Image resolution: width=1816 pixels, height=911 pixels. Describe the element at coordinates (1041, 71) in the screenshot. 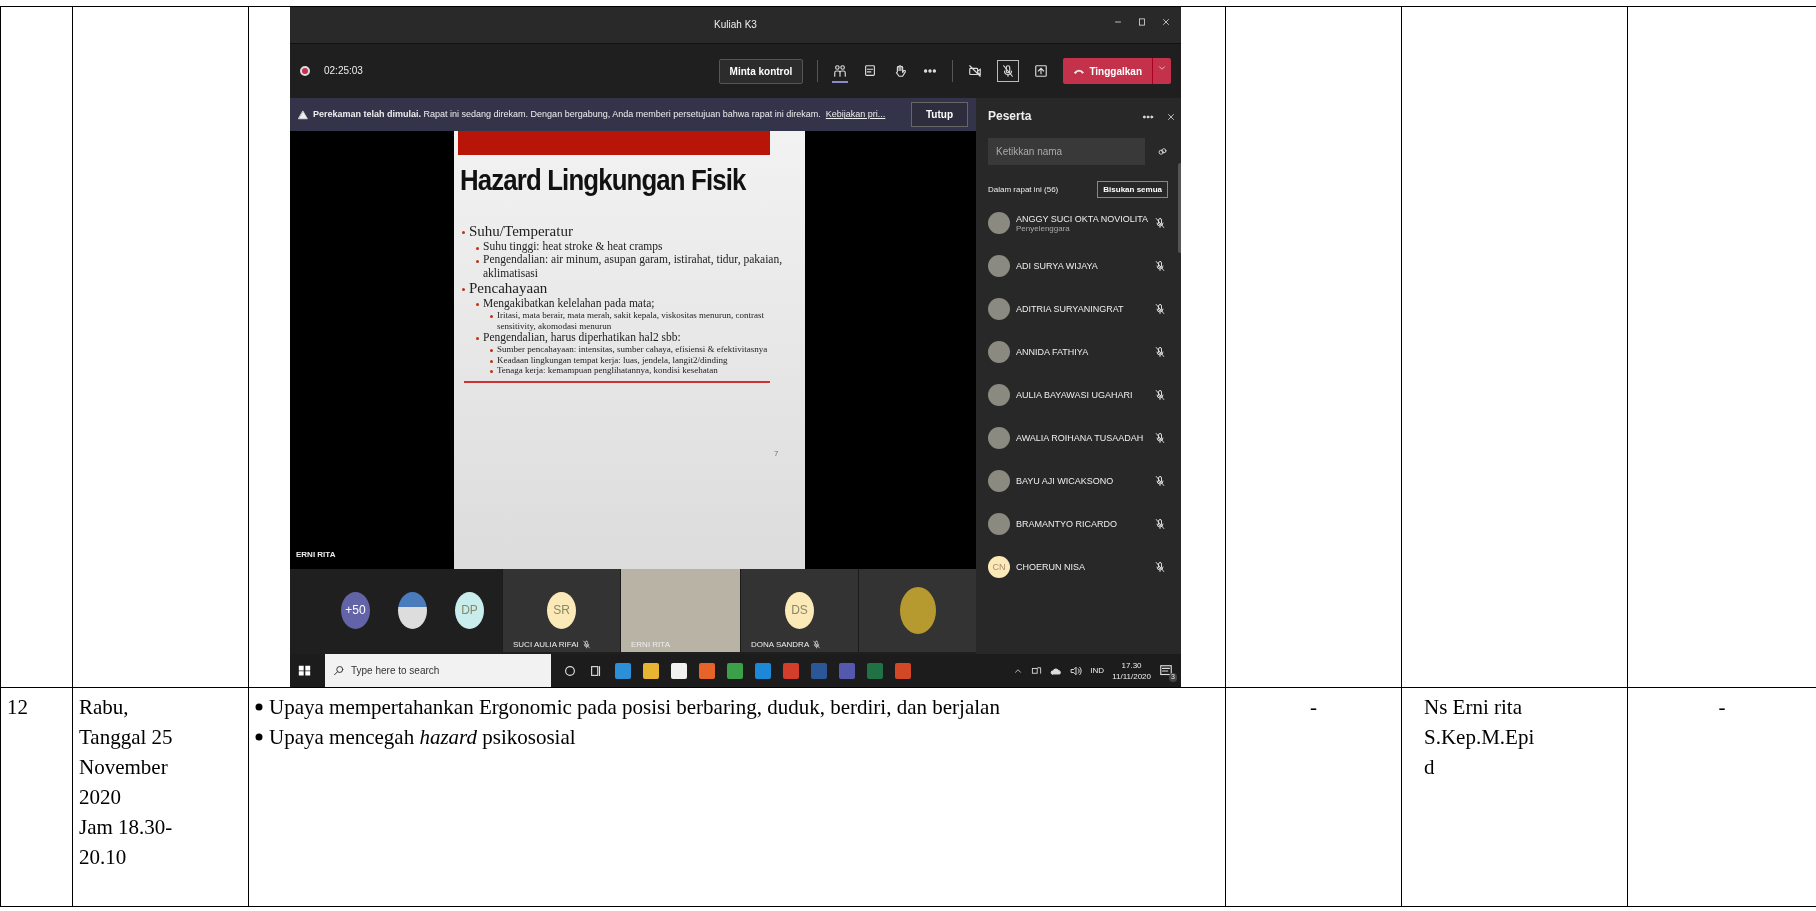

I see `share-icon` at that location.